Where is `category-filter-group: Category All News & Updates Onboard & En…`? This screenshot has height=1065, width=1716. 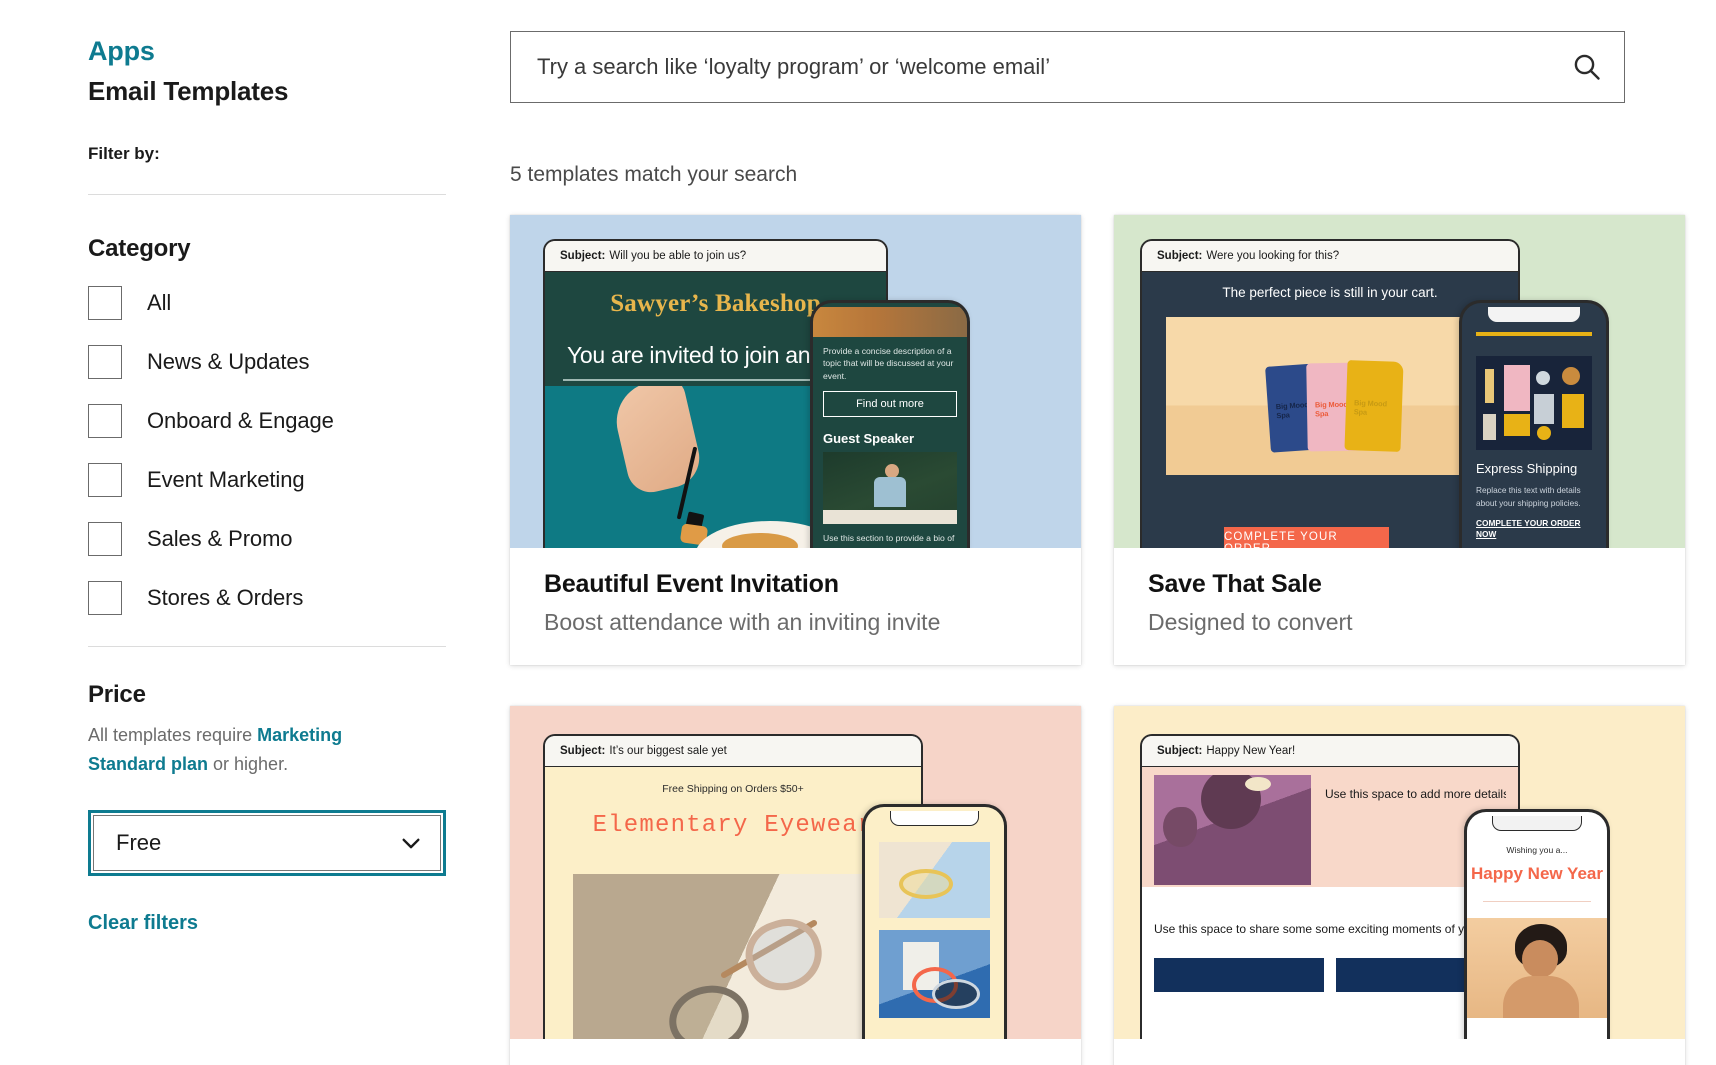 category-filter-group: Category All News & Updates Onboard & En… is located at coordinates (294, 425).